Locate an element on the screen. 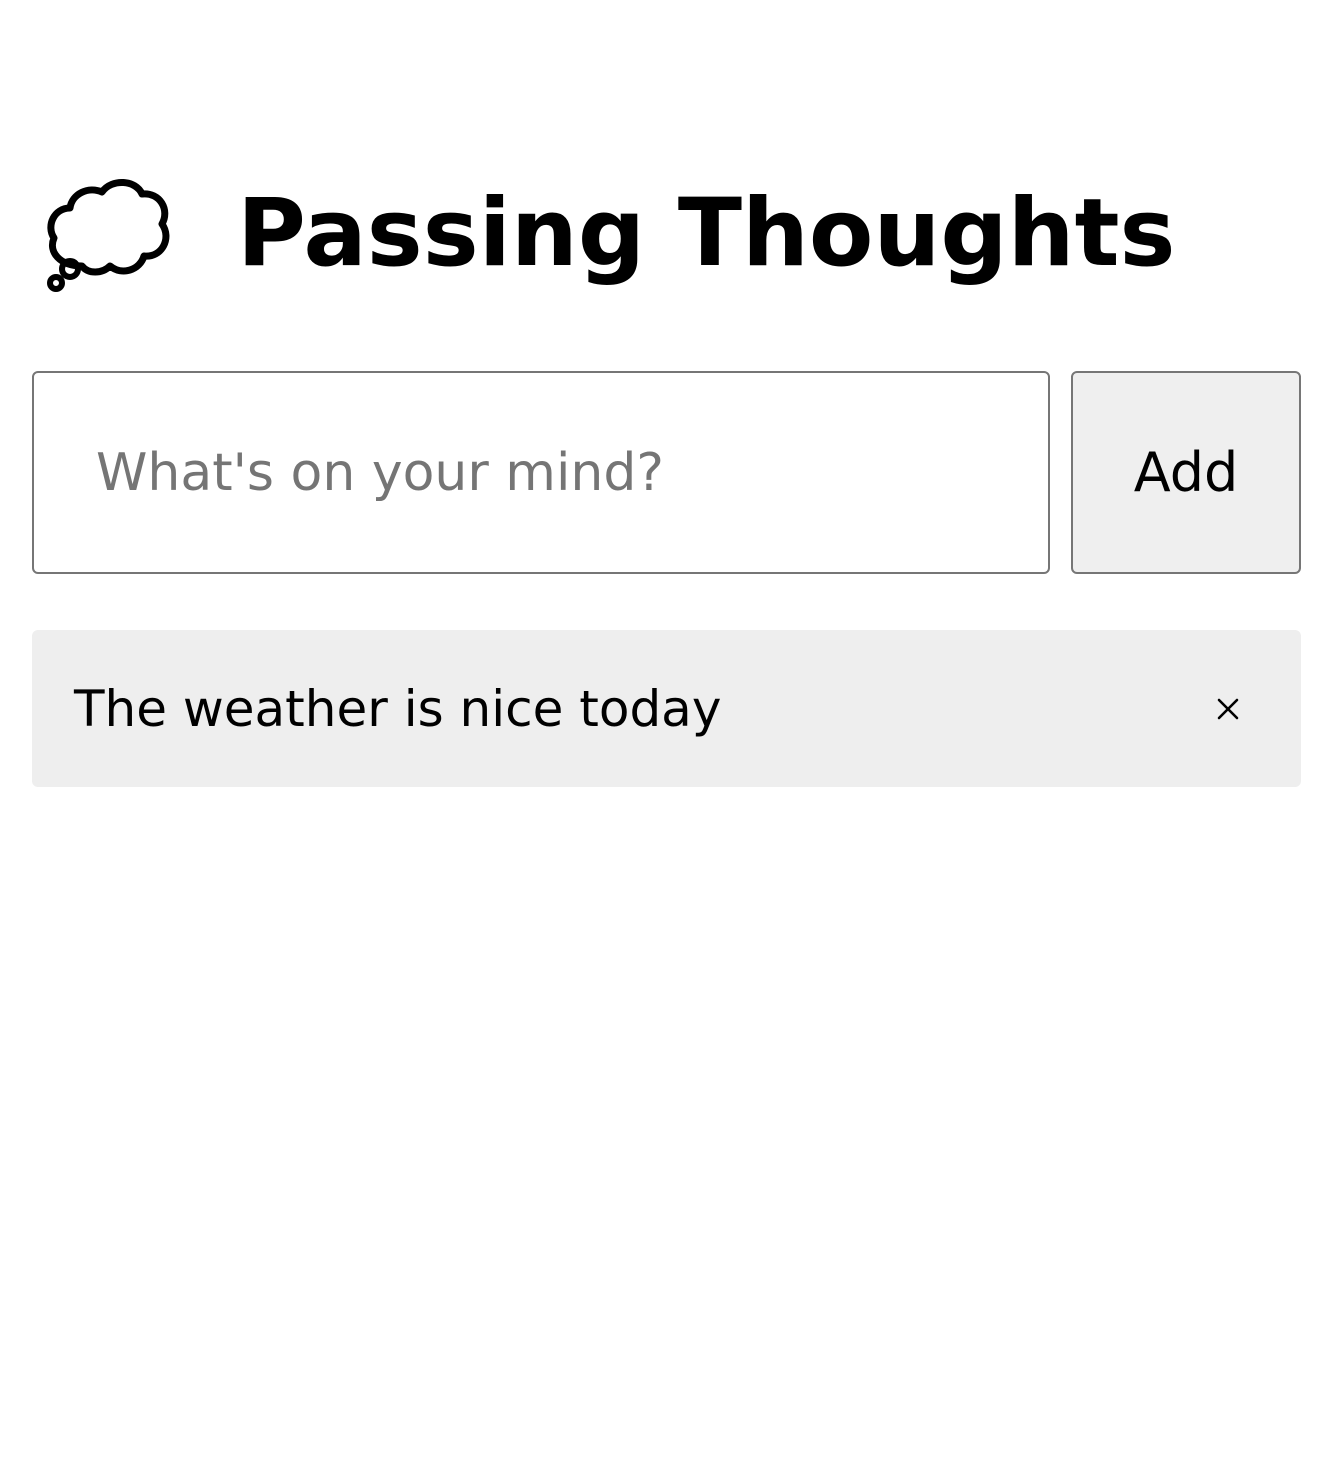  close-icon is located at coordinates (1228, 708).